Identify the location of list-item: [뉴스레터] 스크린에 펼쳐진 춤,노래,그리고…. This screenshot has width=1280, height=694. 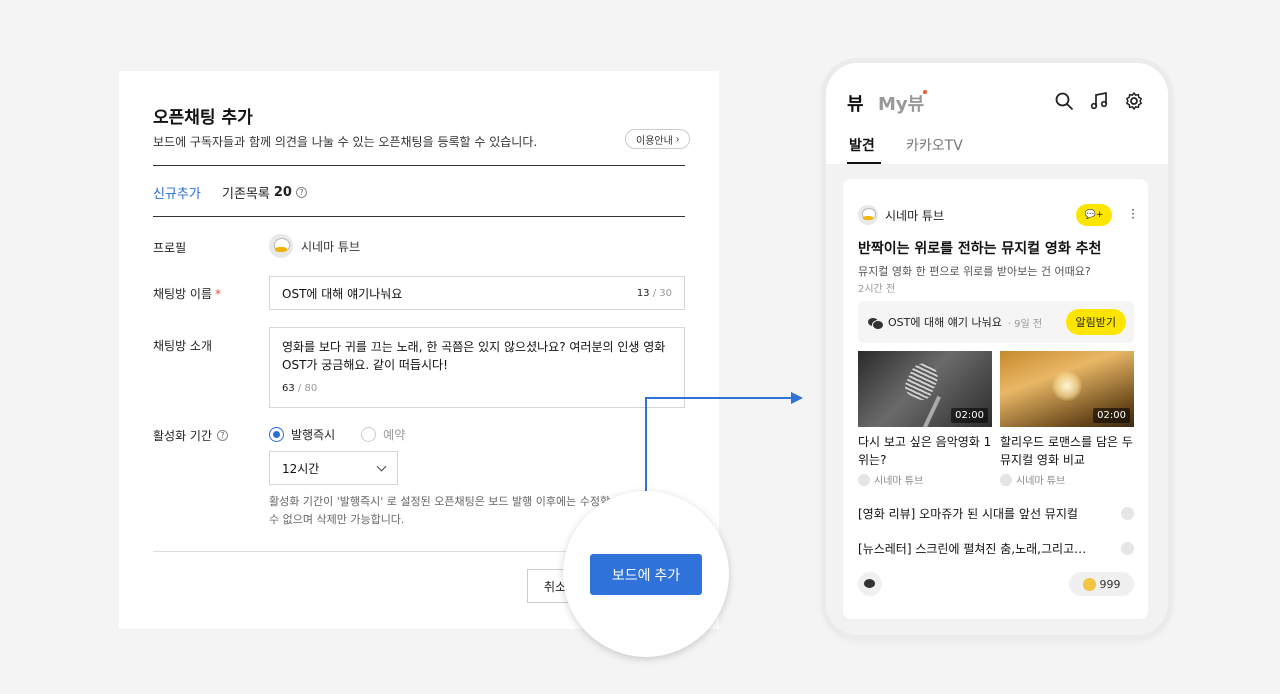
(996, 548).